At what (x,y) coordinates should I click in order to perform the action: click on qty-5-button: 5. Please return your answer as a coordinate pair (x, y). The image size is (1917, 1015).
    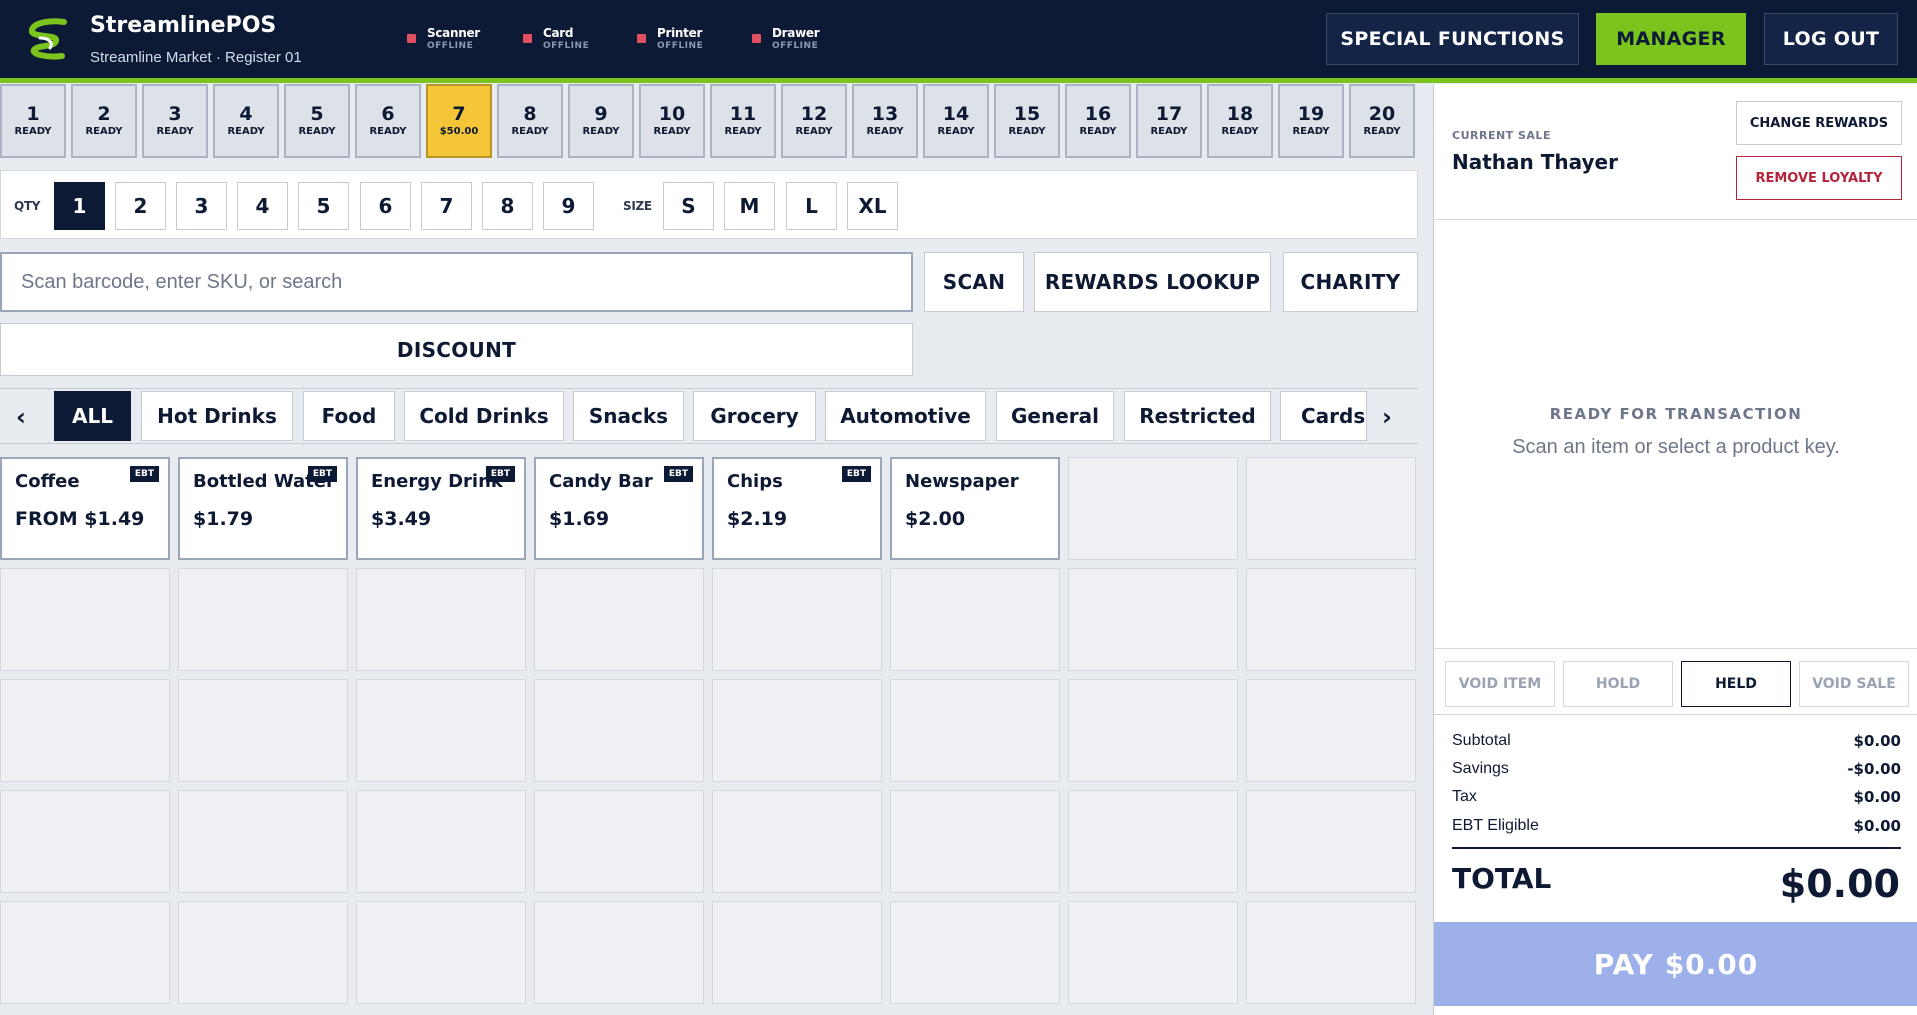
    Looking at the image, I should click on (323, 206).